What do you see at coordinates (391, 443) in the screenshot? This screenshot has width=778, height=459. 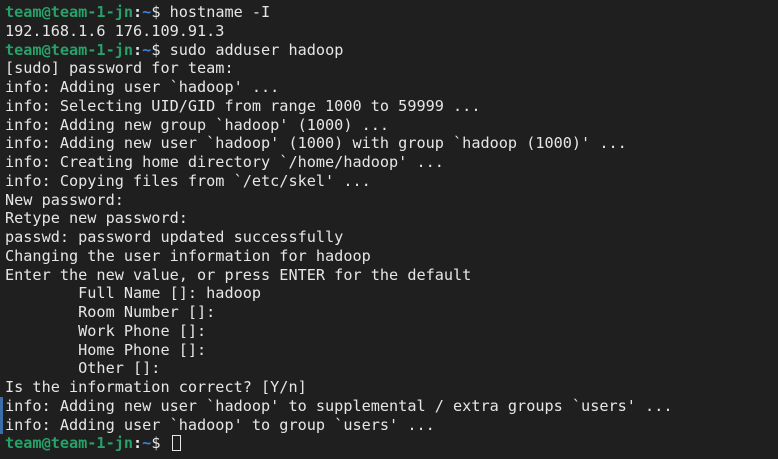 I see `command-line: team@team-1-jn:~$` at bounding box center [391, 443].